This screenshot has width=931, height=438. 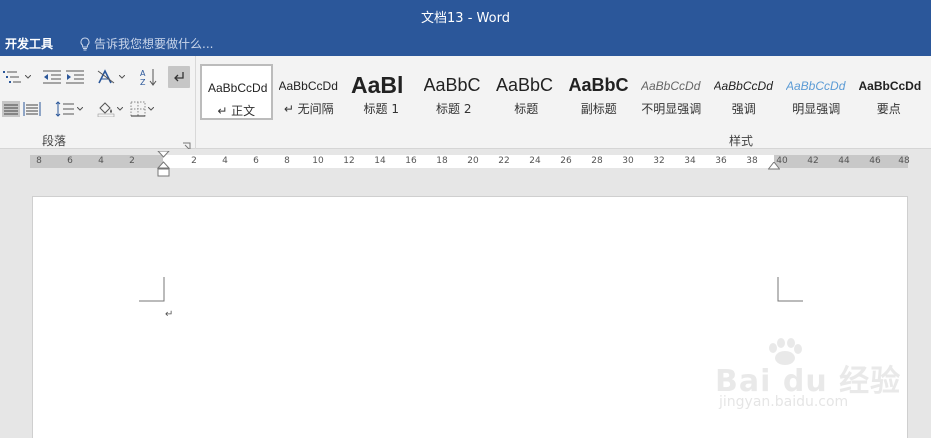 What do you see at coordinates (411, 161) in the screenshot?
I see `ruler-label: 16` at bounding box center [411, 161].